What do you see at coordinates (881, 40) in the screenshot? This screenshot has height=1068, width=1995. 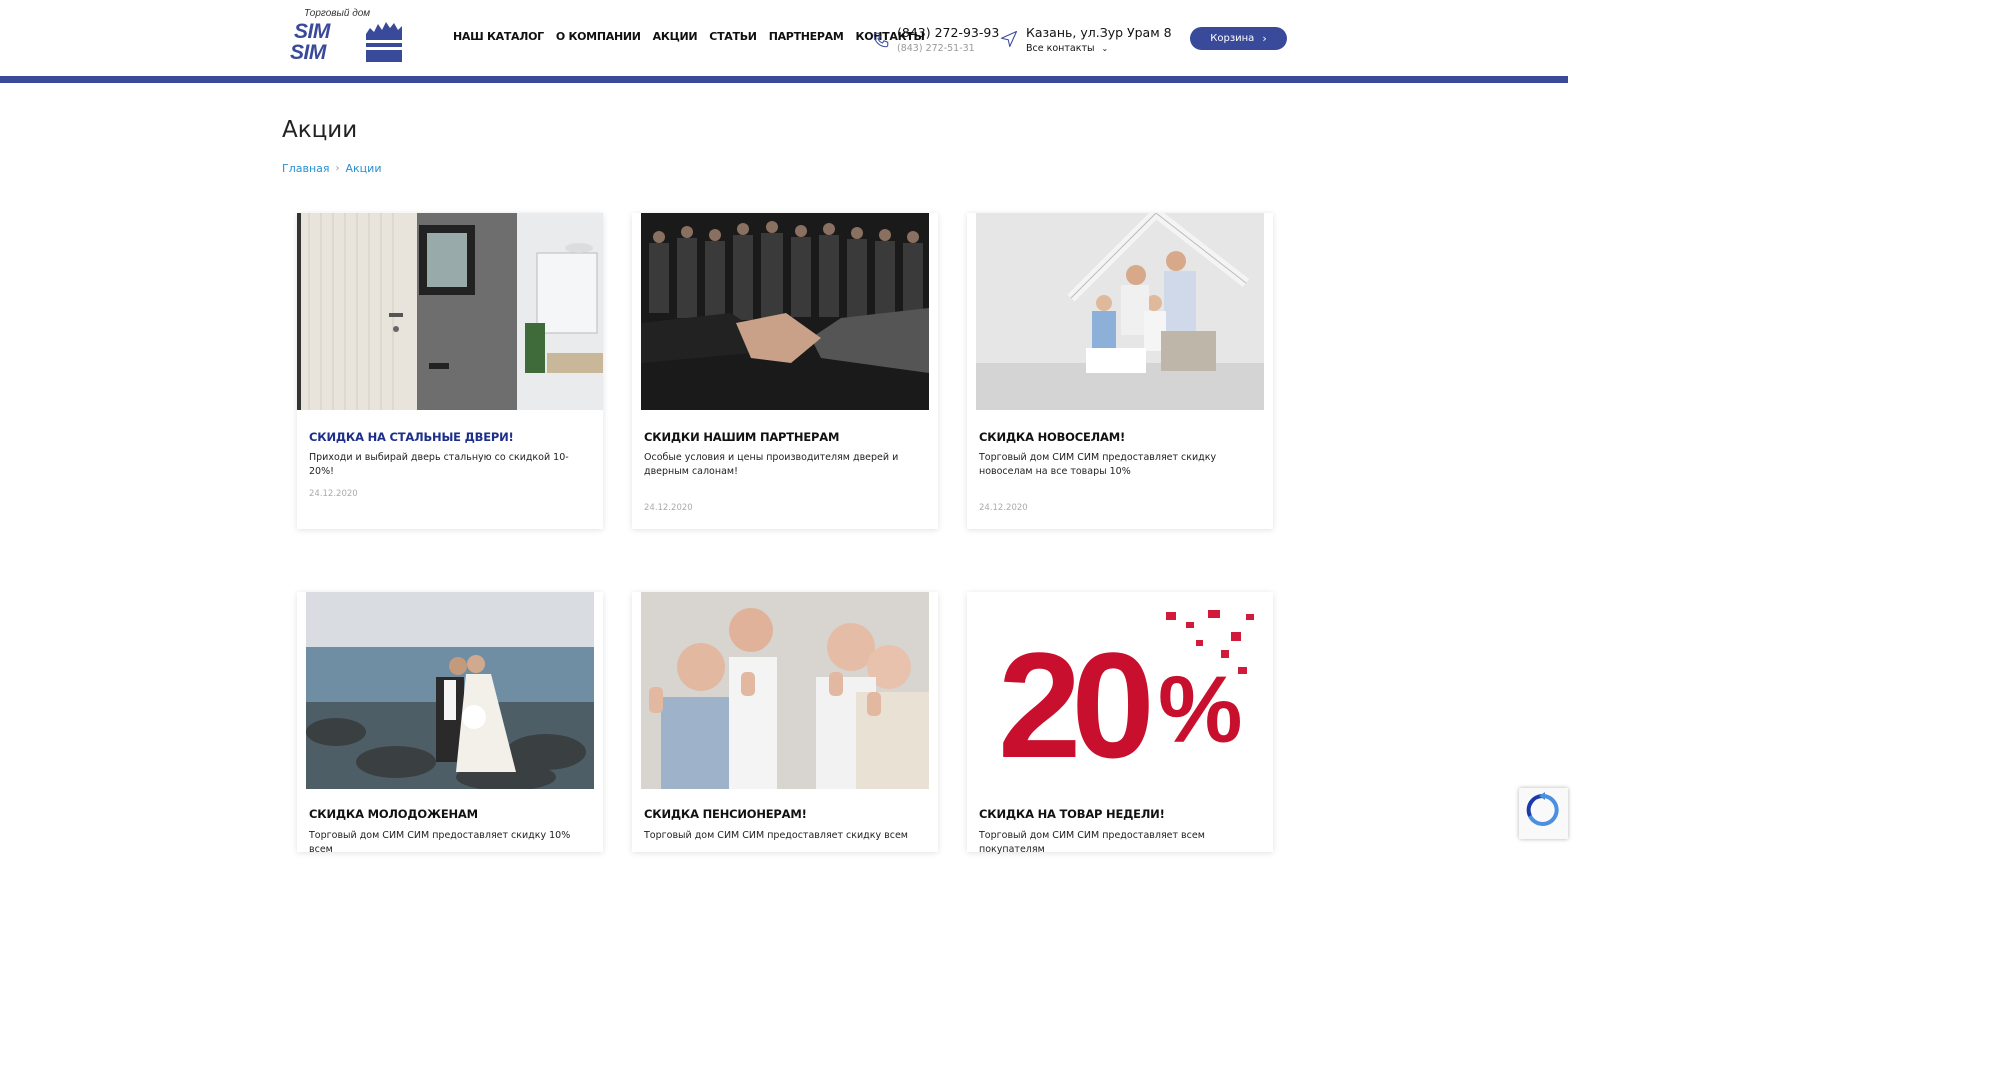 I see `phone-icon` at bounding box center [881, 40].